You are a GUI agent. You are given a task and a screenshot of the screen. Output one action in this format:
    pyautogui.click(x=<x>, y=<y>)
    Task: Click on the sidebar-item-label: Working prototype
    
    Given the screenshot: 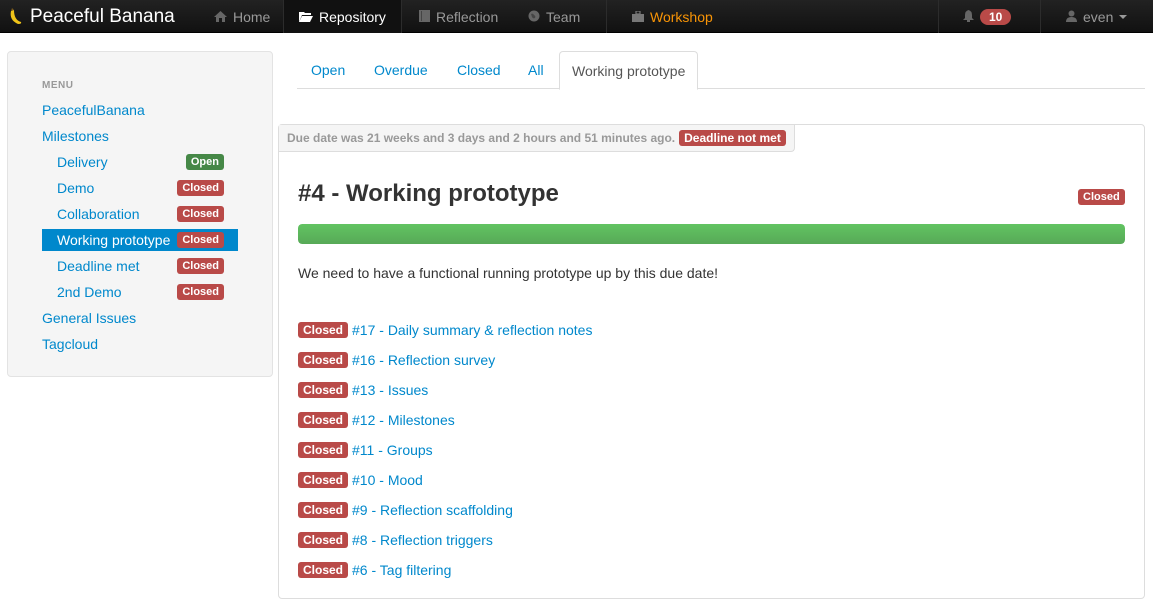 What is the action you would take?
    pyautogui.click(x=114, y=240)
    